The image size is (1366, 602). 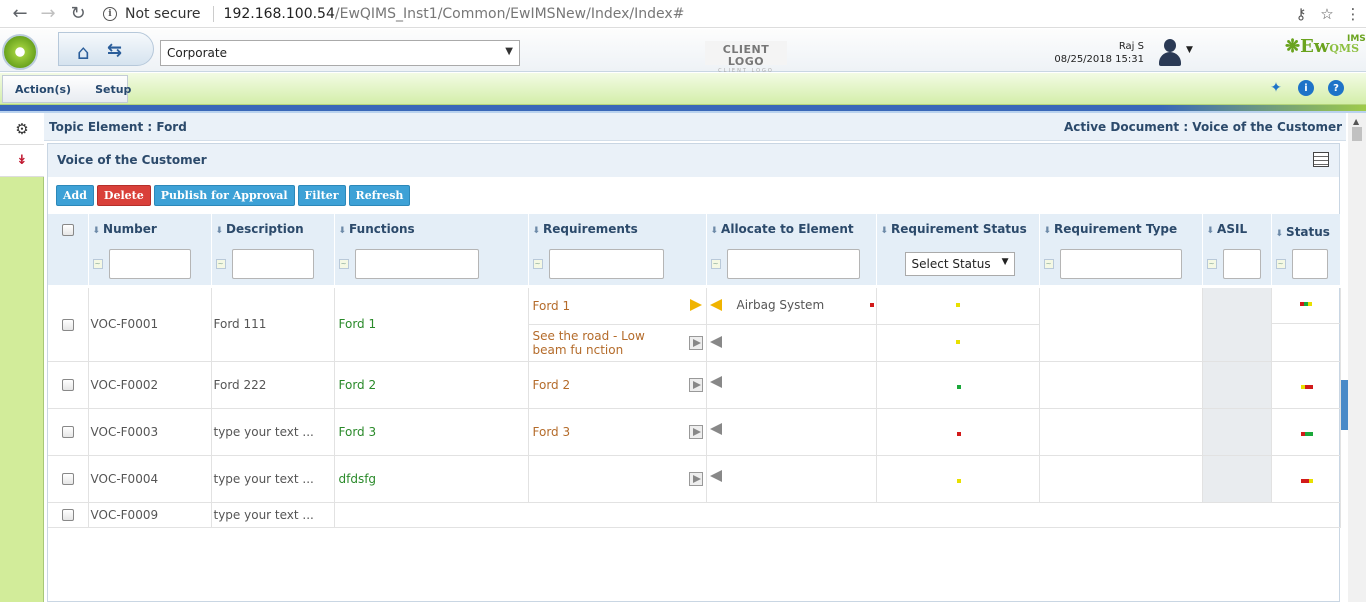 What do you see at coordinates (1356, 121) in the screenshot?
I see `scroll-up-icon: ▲` at bounding box center [1356, 121].